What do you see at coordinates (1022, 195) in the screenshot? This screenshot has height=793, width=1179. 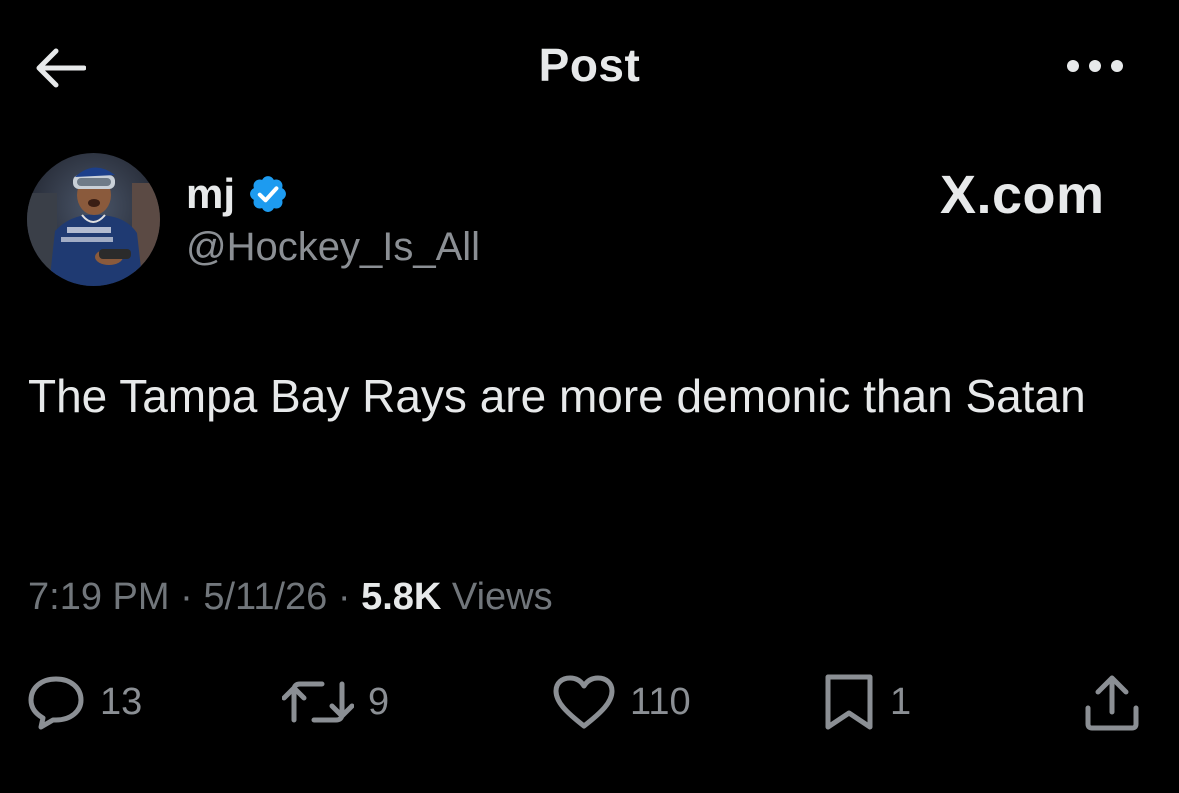 I see `watermark: X.com` at bounding box center [1022, 195].